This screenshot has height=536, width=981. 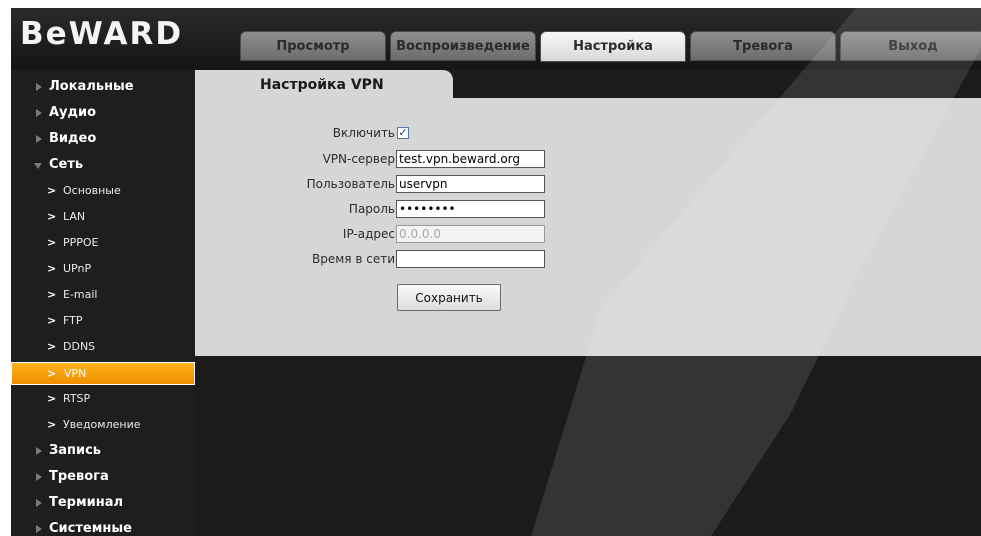 What do you see at coordinates (90, 528) in the screenshot?
I see `sidebar-item-label: Системные` at bounding box center [90, 528].